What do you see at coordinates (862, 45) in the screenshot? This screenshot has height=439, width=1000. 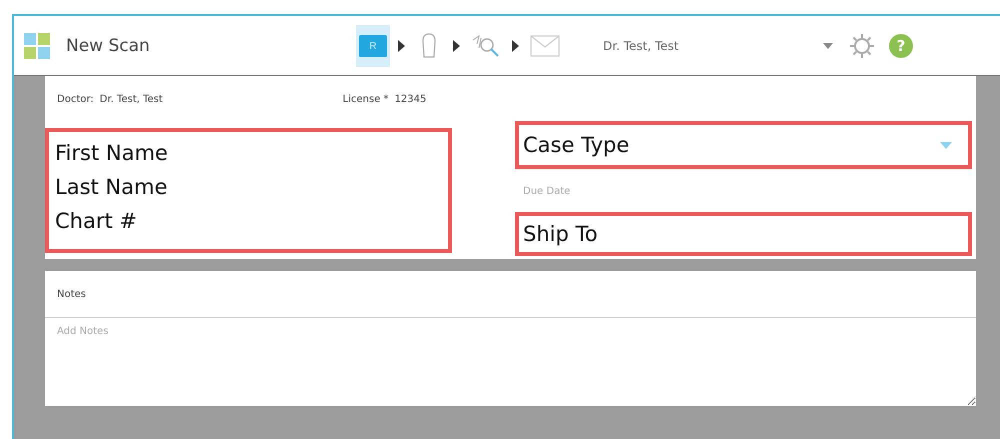 I see `settings-icon` at bounding box center [862, 45].